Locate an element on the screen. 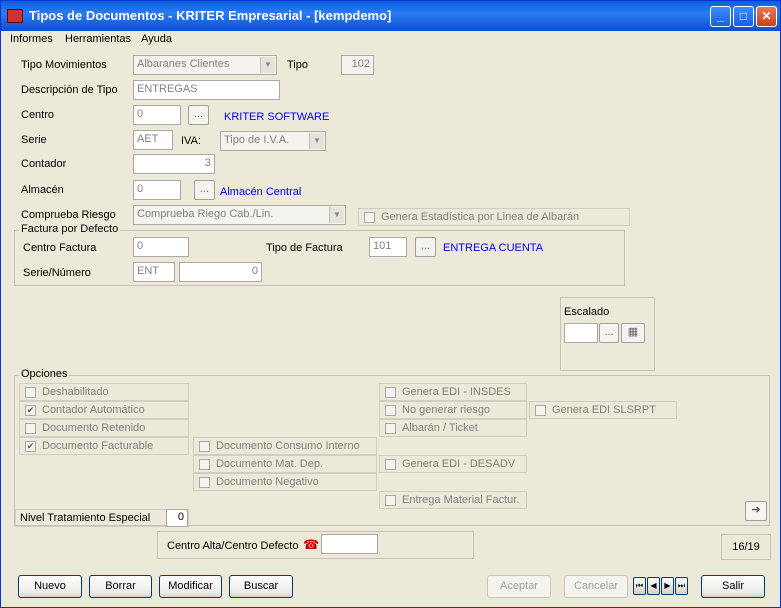  entrega-material-label: Entrega Material Factur. is located at coordinates (461, 500).